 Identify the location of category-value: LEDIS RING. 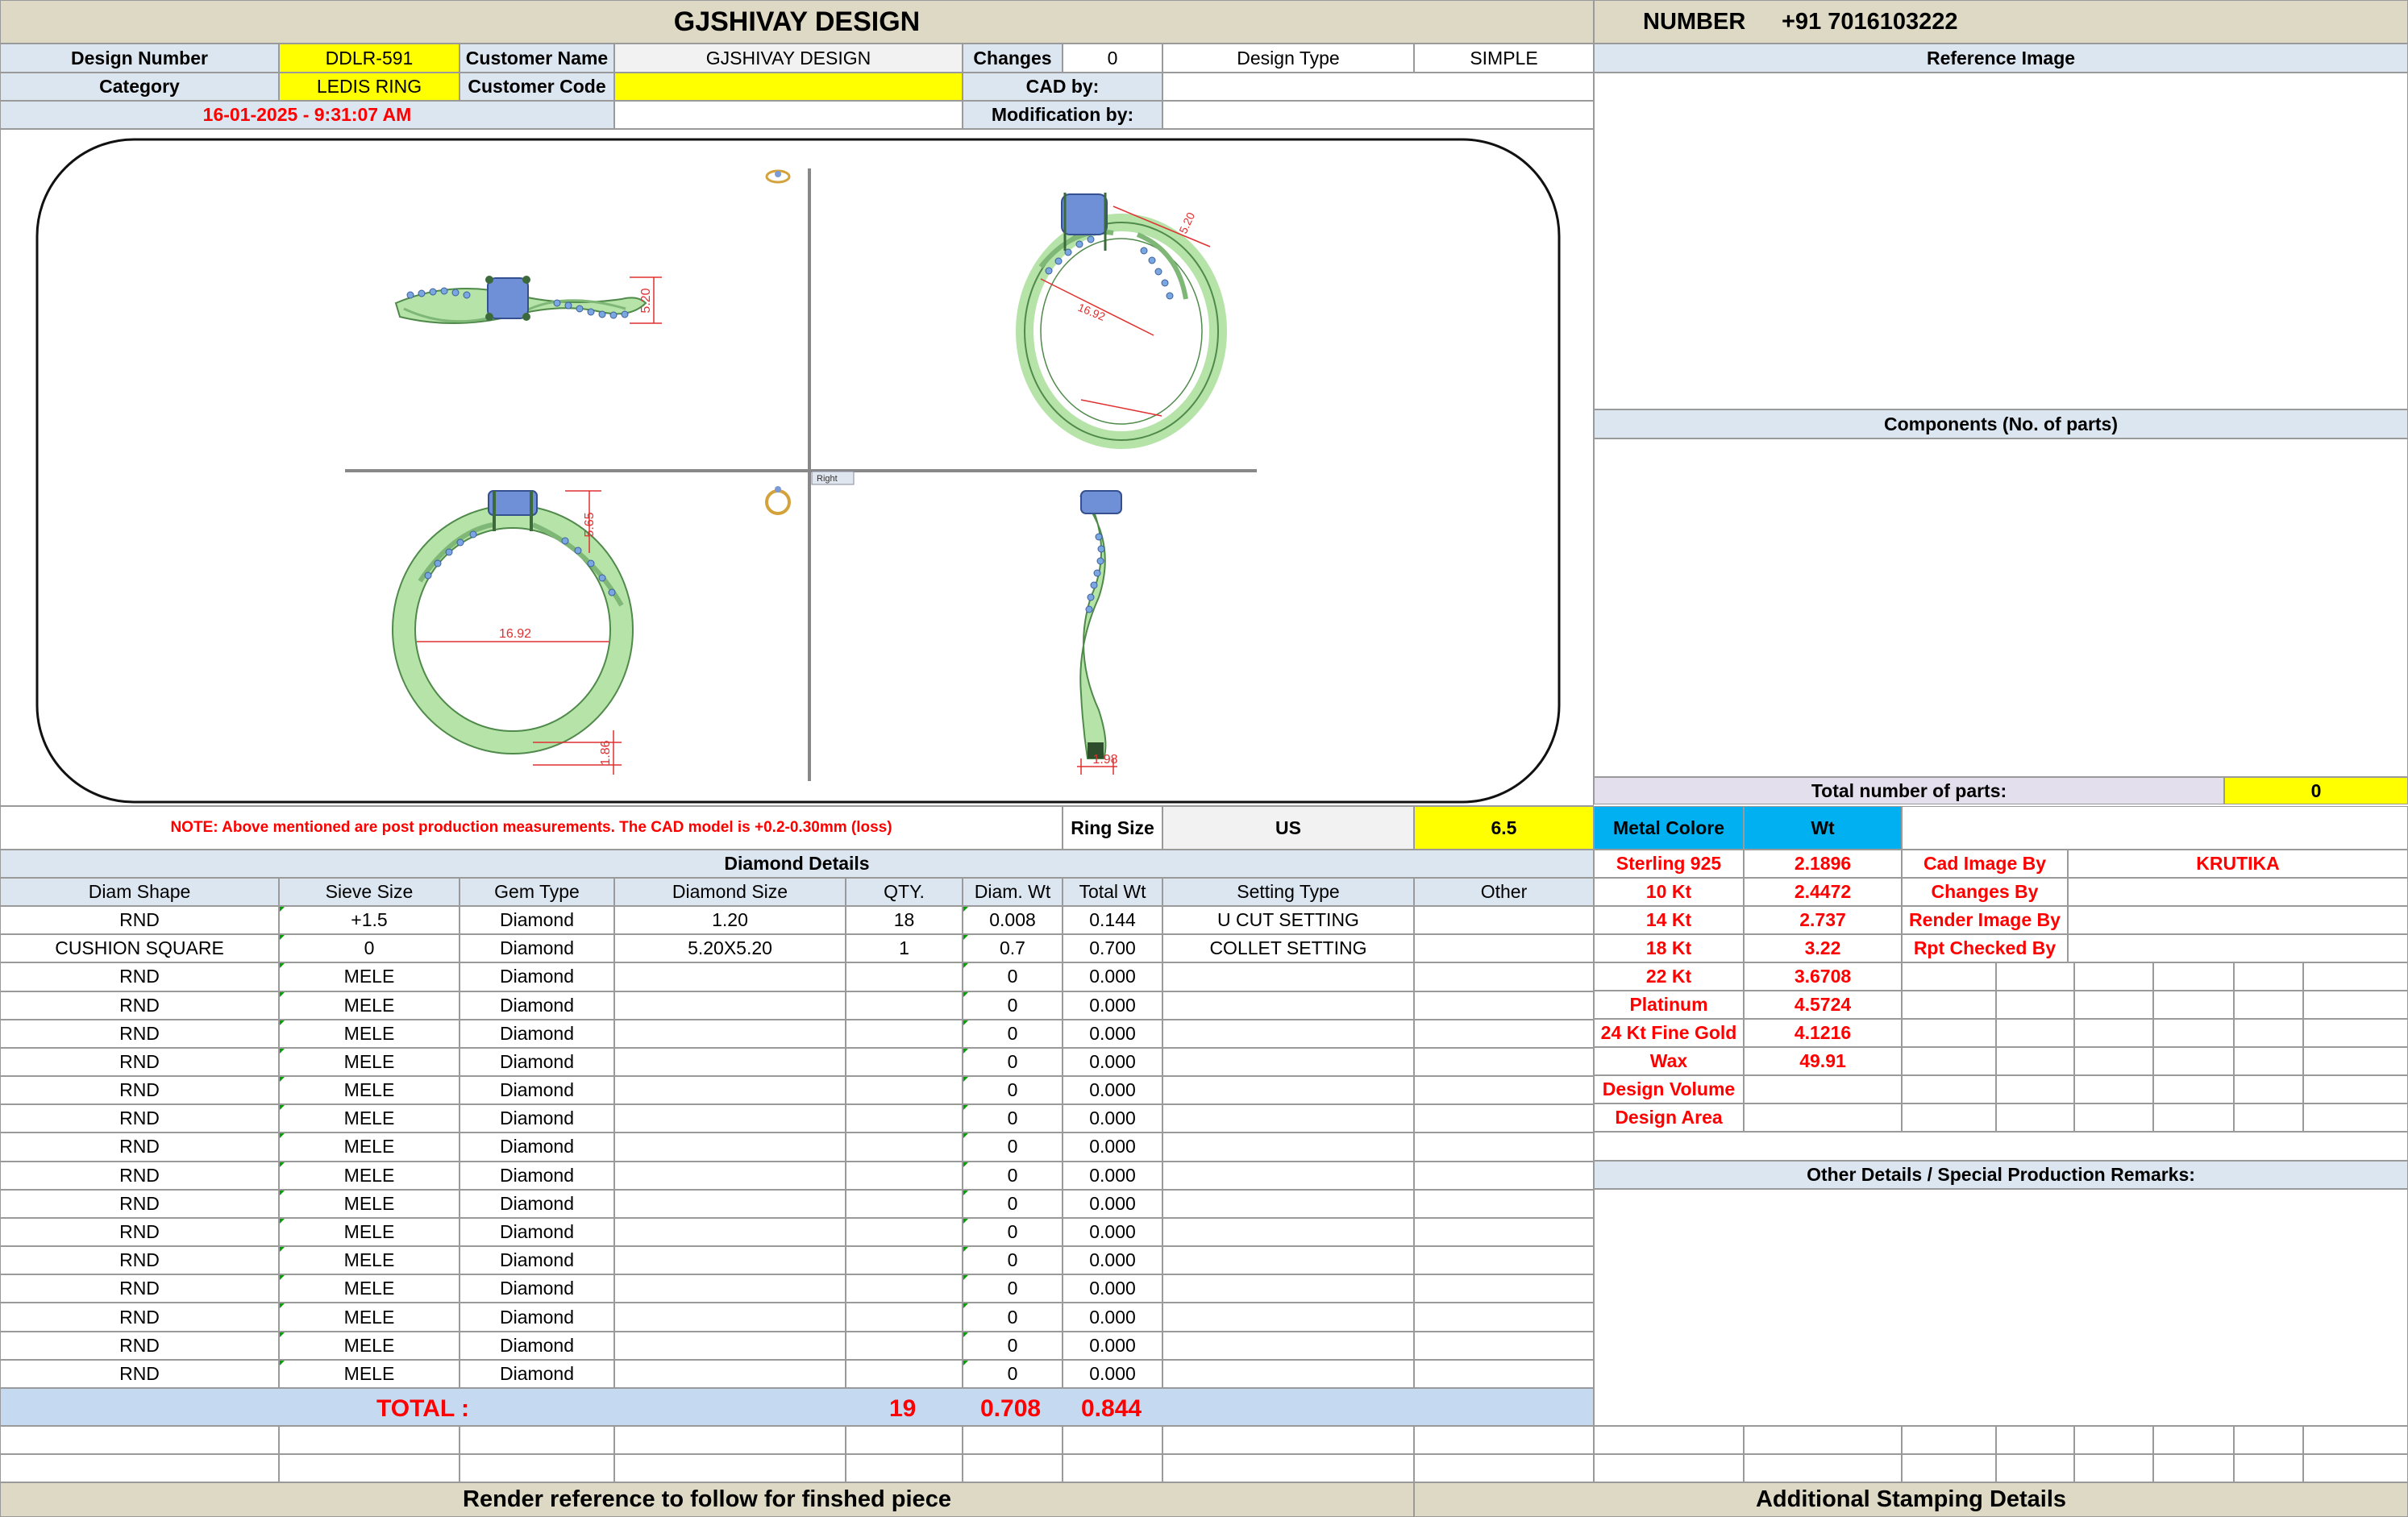
(369, 87).